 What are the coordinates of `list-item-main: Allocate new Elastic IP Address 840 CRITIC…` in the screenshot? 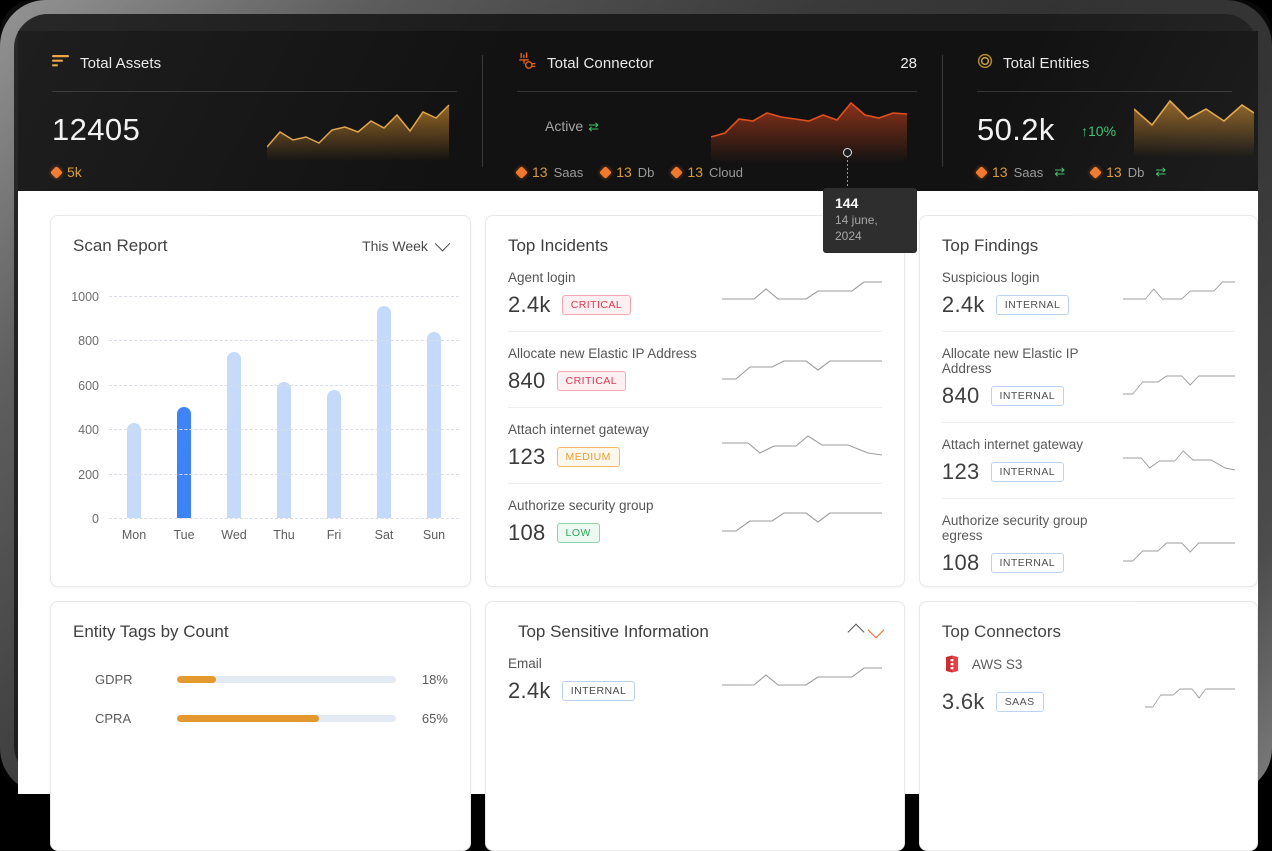 It's located at (615, 370).